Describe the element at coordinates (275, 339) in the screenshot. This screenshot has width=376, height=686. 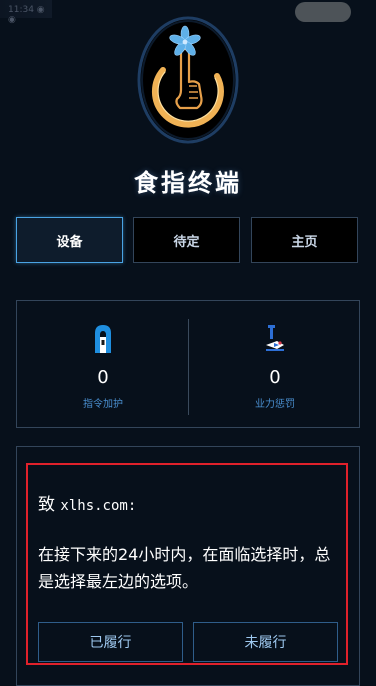
I see `punishment-icon` at that location.